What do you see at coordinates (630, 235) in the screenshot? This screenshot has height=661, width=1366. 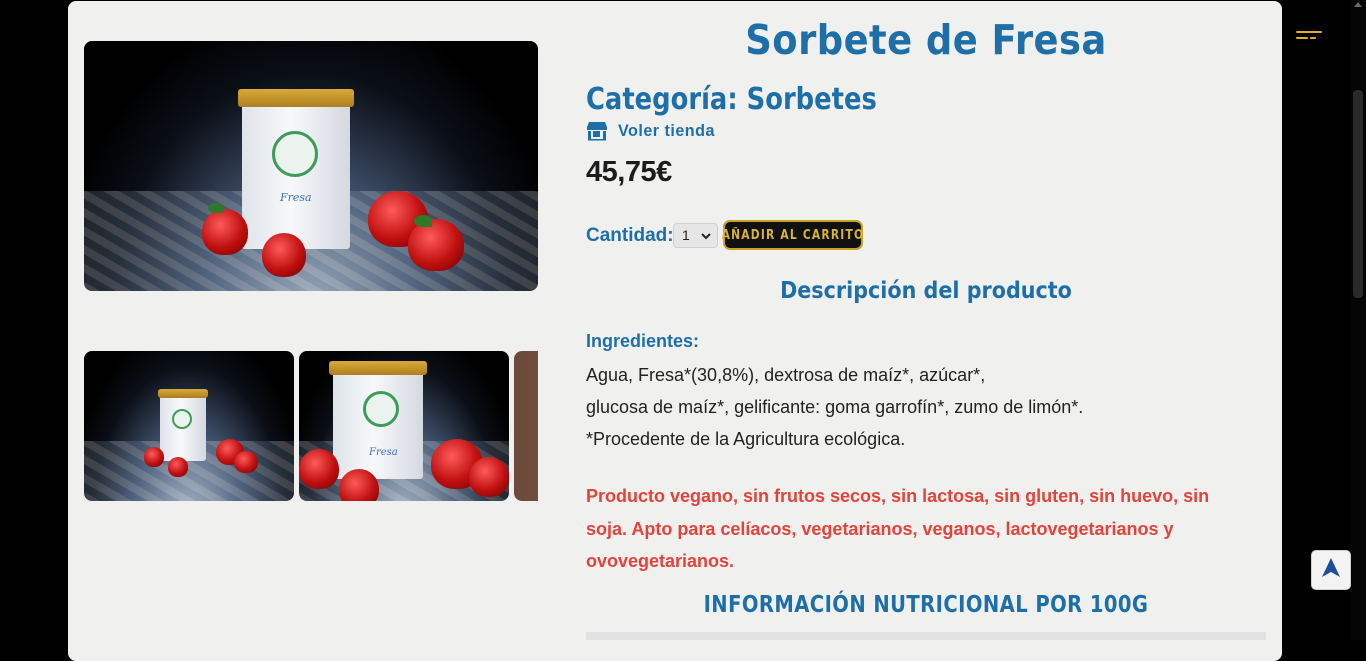 I see `quantity-label: Cantidad:` at bounding box center [630, 235].